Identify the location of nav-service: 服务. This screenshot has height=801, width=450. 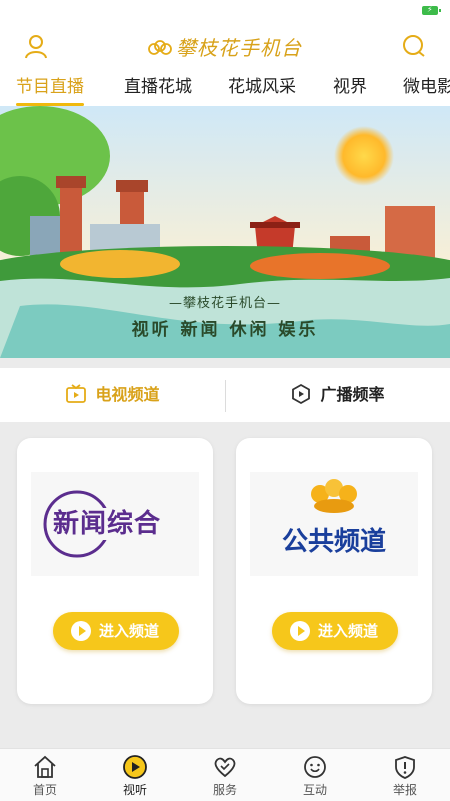
(225, 775).